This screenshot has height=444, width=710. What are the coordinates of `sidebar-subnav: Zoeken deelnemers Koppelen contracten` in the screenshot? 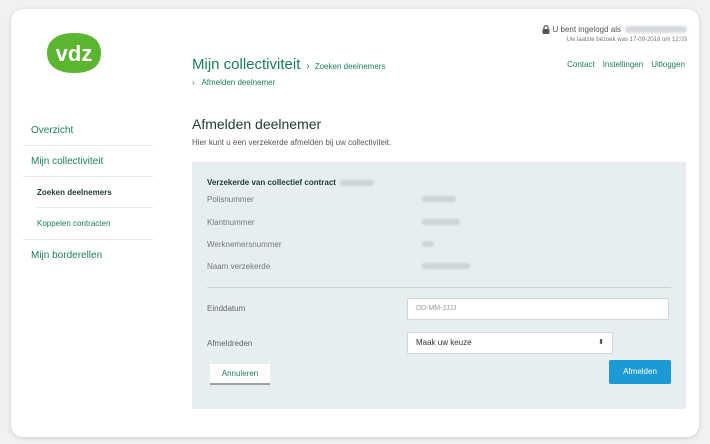 It's located at (88, 208).